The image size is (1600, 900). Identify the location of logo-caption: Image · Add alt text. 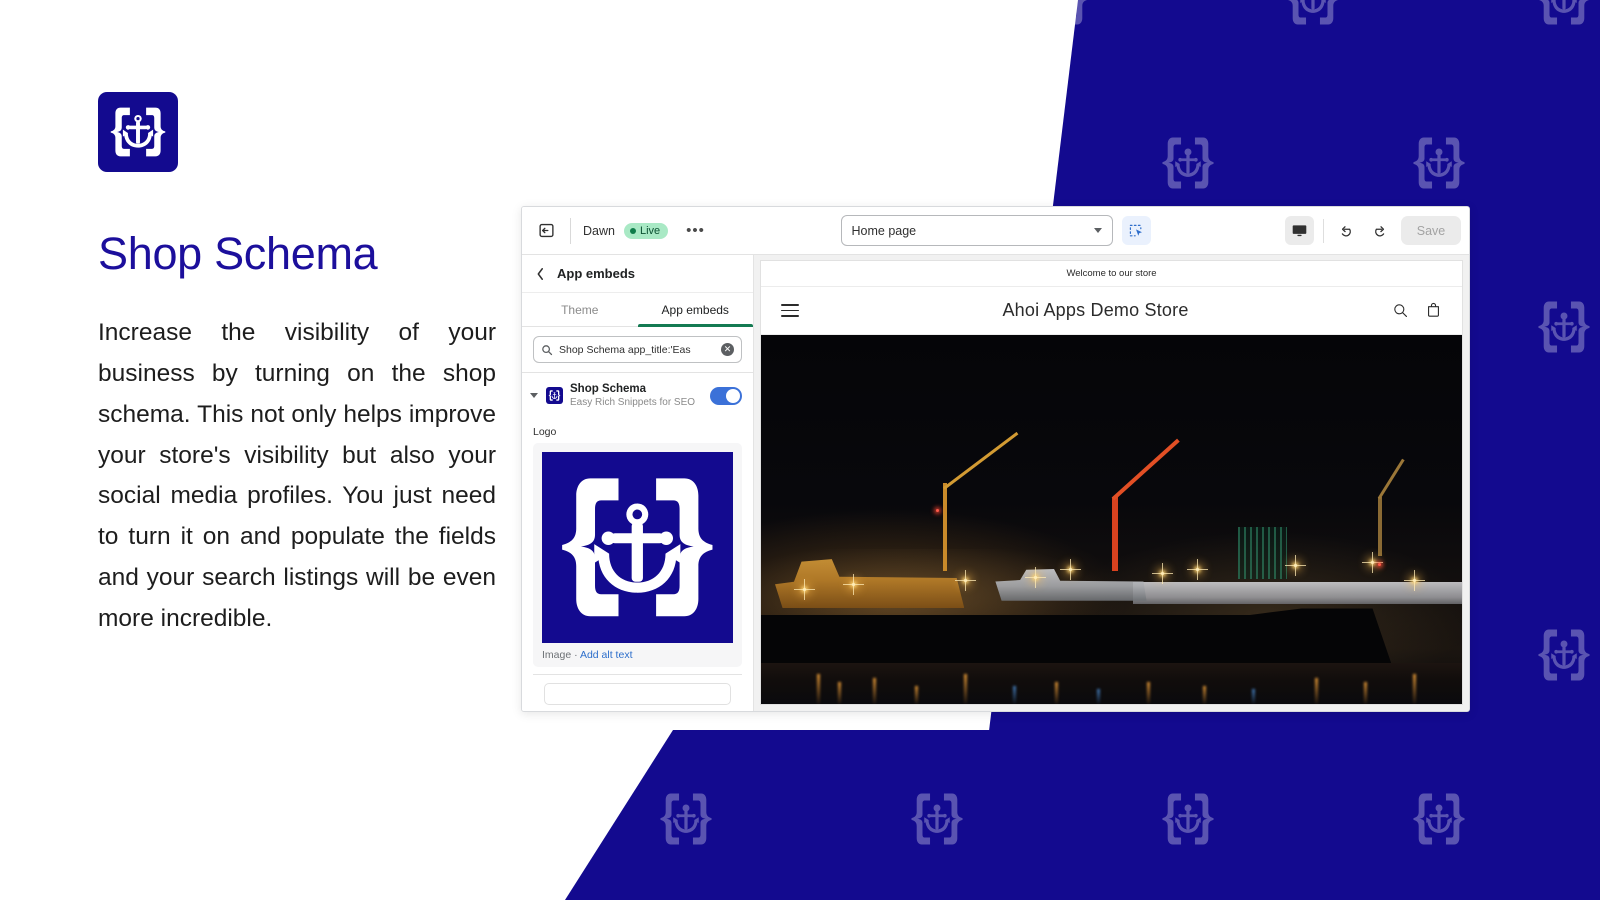
(637, 655).